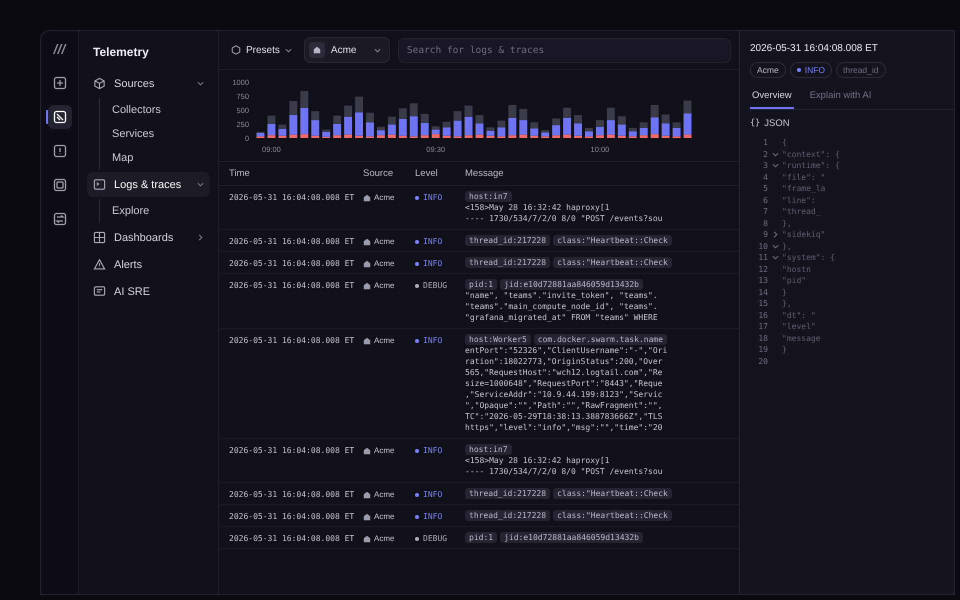  I want to click on code-text: "thread_, so click(801, 211).